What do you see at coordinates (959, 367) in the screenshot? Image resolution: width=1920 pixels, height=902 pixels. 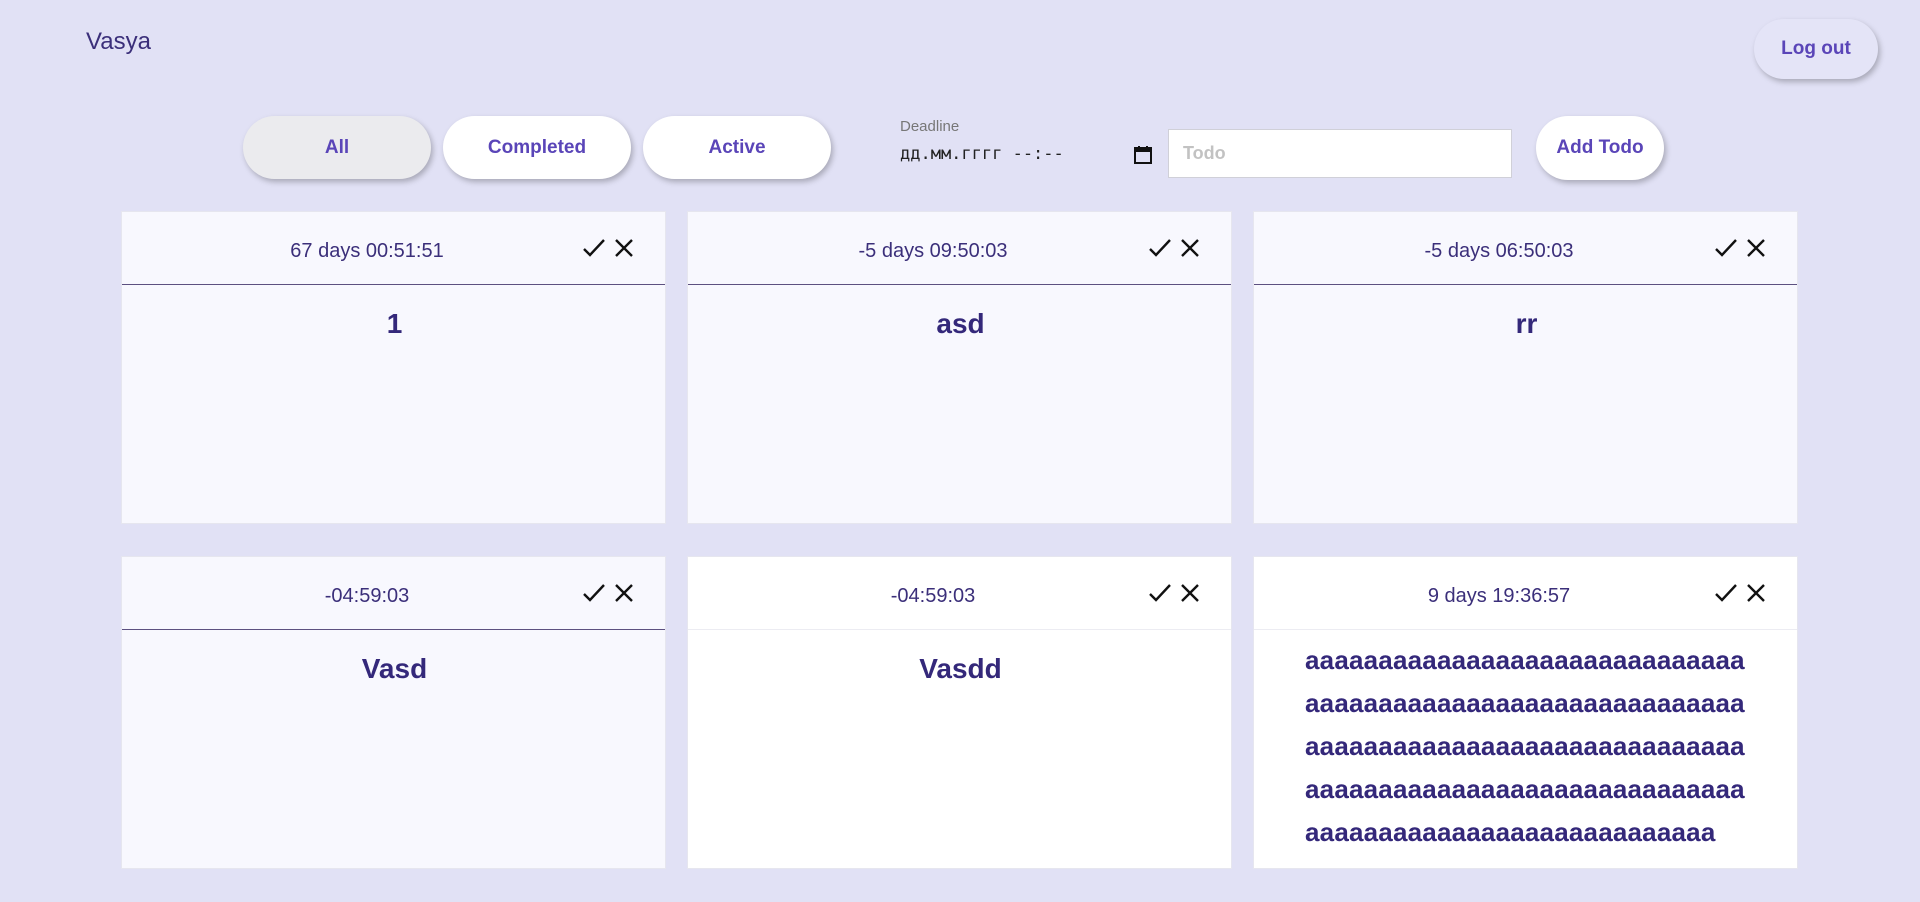 I see `todo-card: -5 days 09:50:03 asd` at bounding box center [959, 367].